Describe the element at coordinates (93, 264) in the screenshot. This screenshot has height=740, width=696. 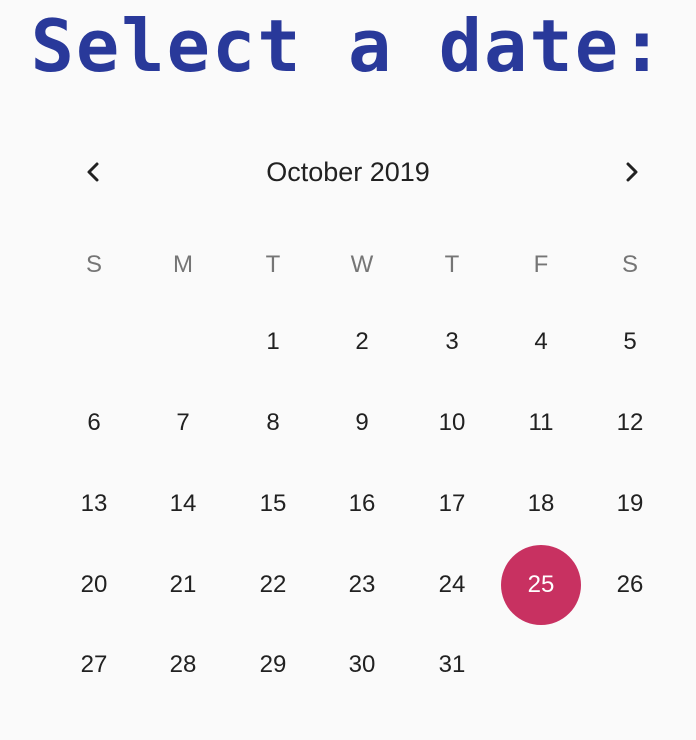
I see `weekday-label-sun: S` at that location.